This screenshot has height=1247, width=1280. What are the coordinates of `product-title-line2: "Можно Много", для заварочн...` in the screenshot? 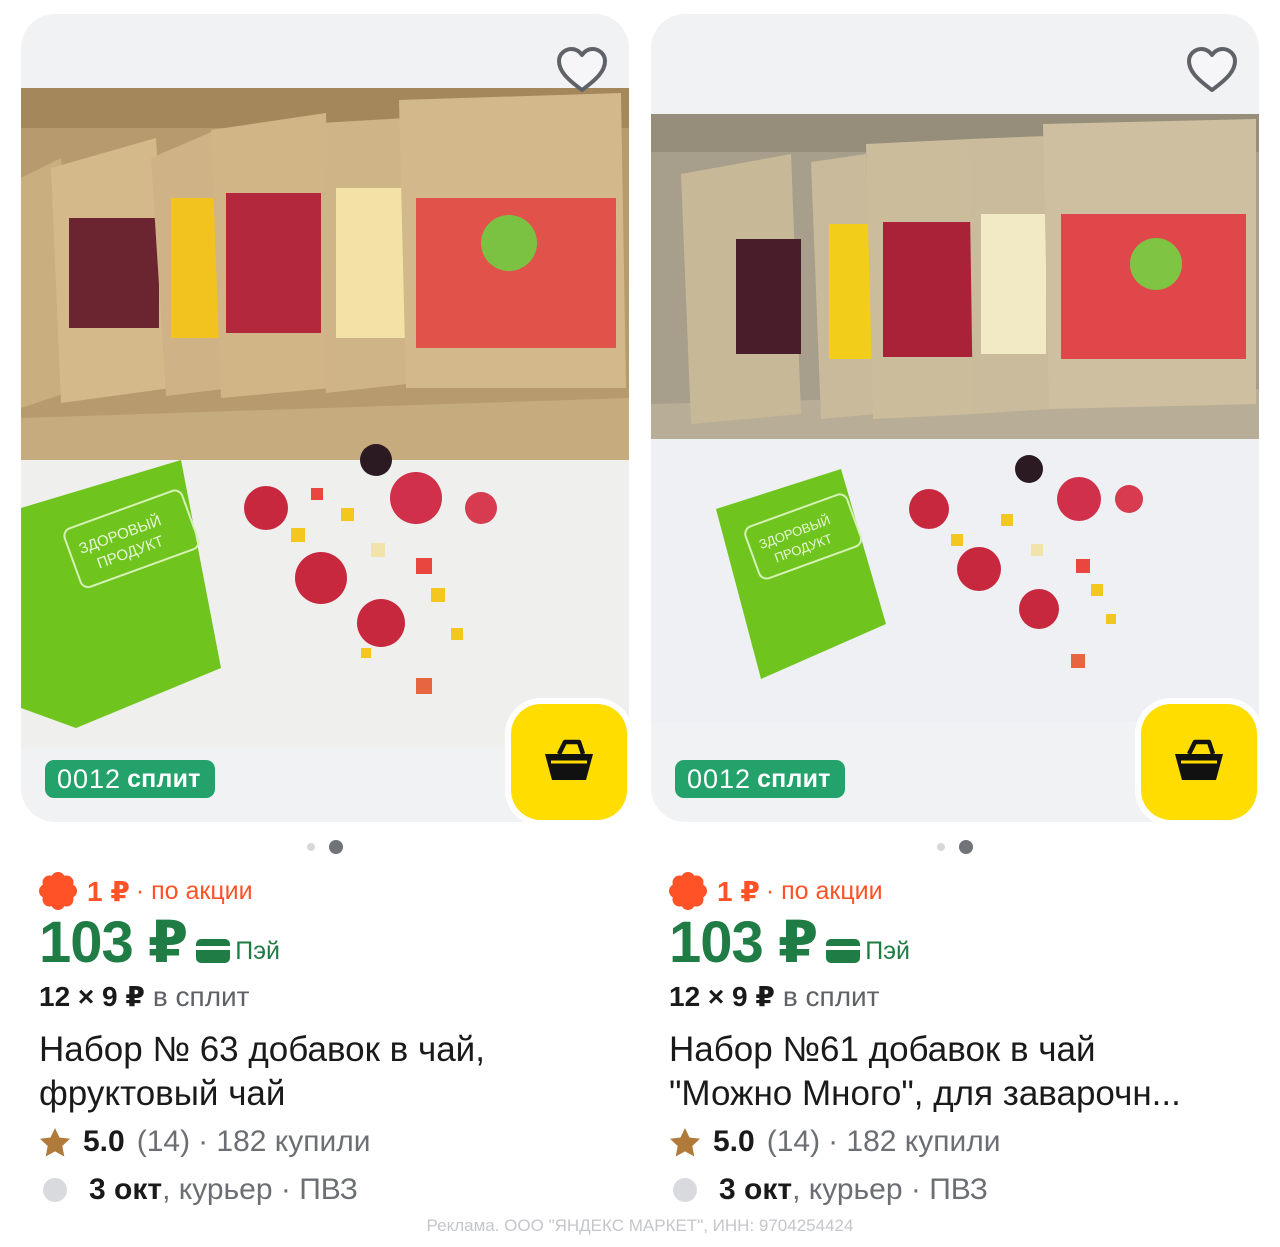 It's located at (959, 1094).